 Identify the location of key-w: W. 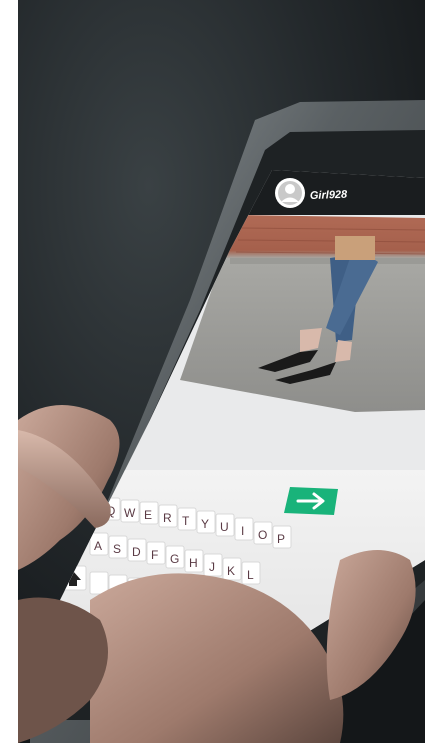
(130, 511).